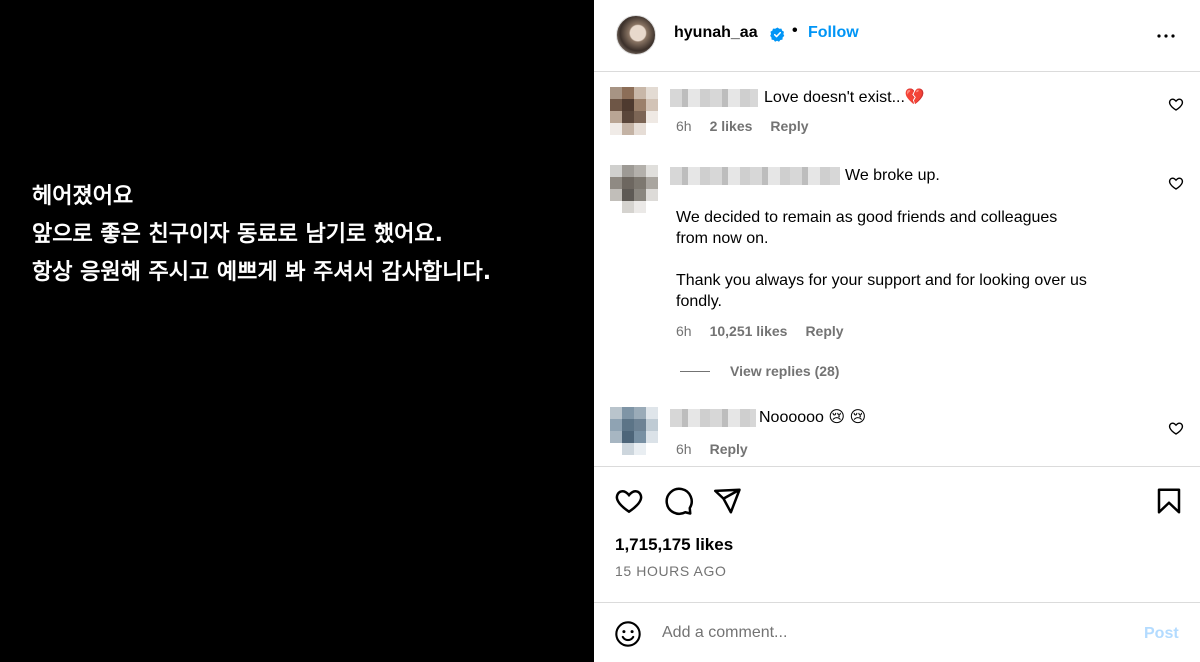  What do you see at coordinates (731, 126) in the screenshot?
I see `comment-likes: 2 likes` at bounding box center [731, 126].